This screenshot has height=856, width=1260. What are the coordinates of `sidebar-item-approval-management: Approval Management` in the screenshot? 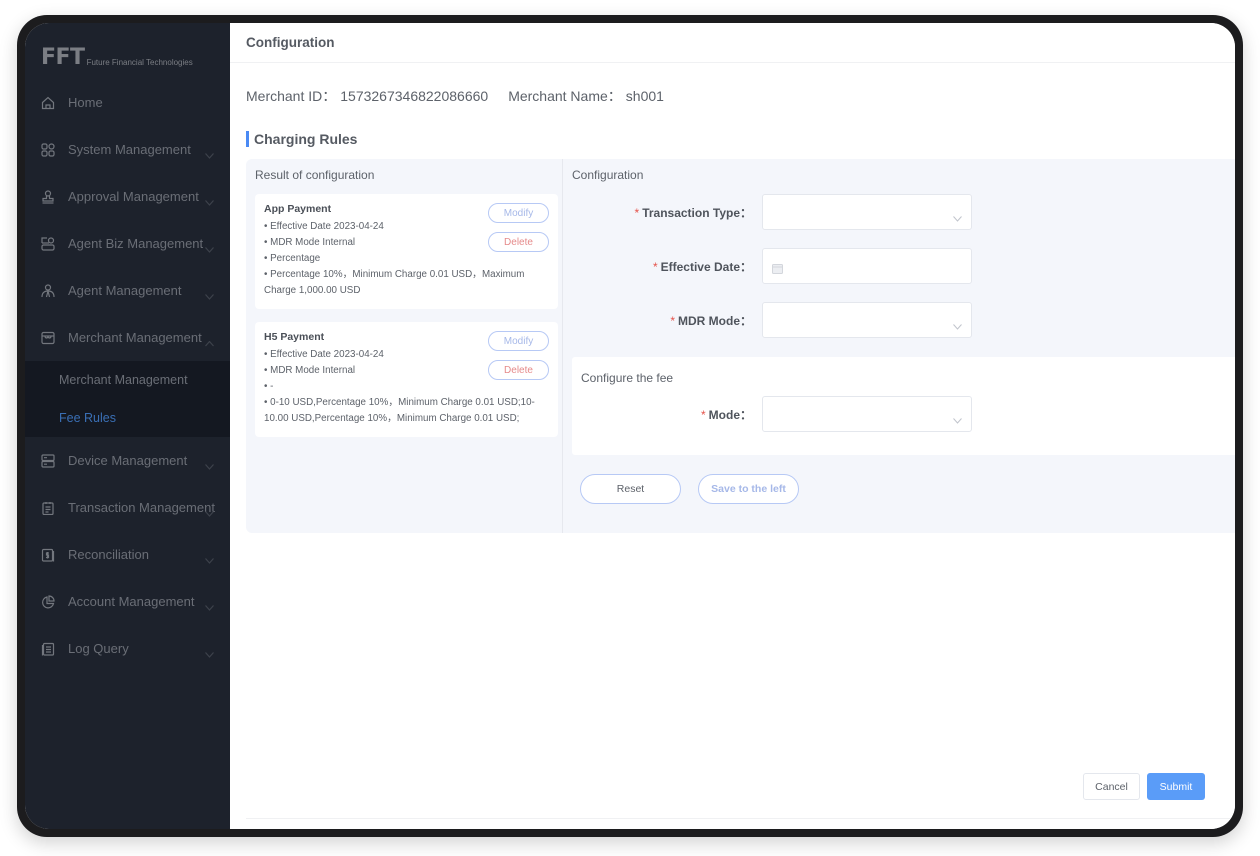 It's located at (127, 196).